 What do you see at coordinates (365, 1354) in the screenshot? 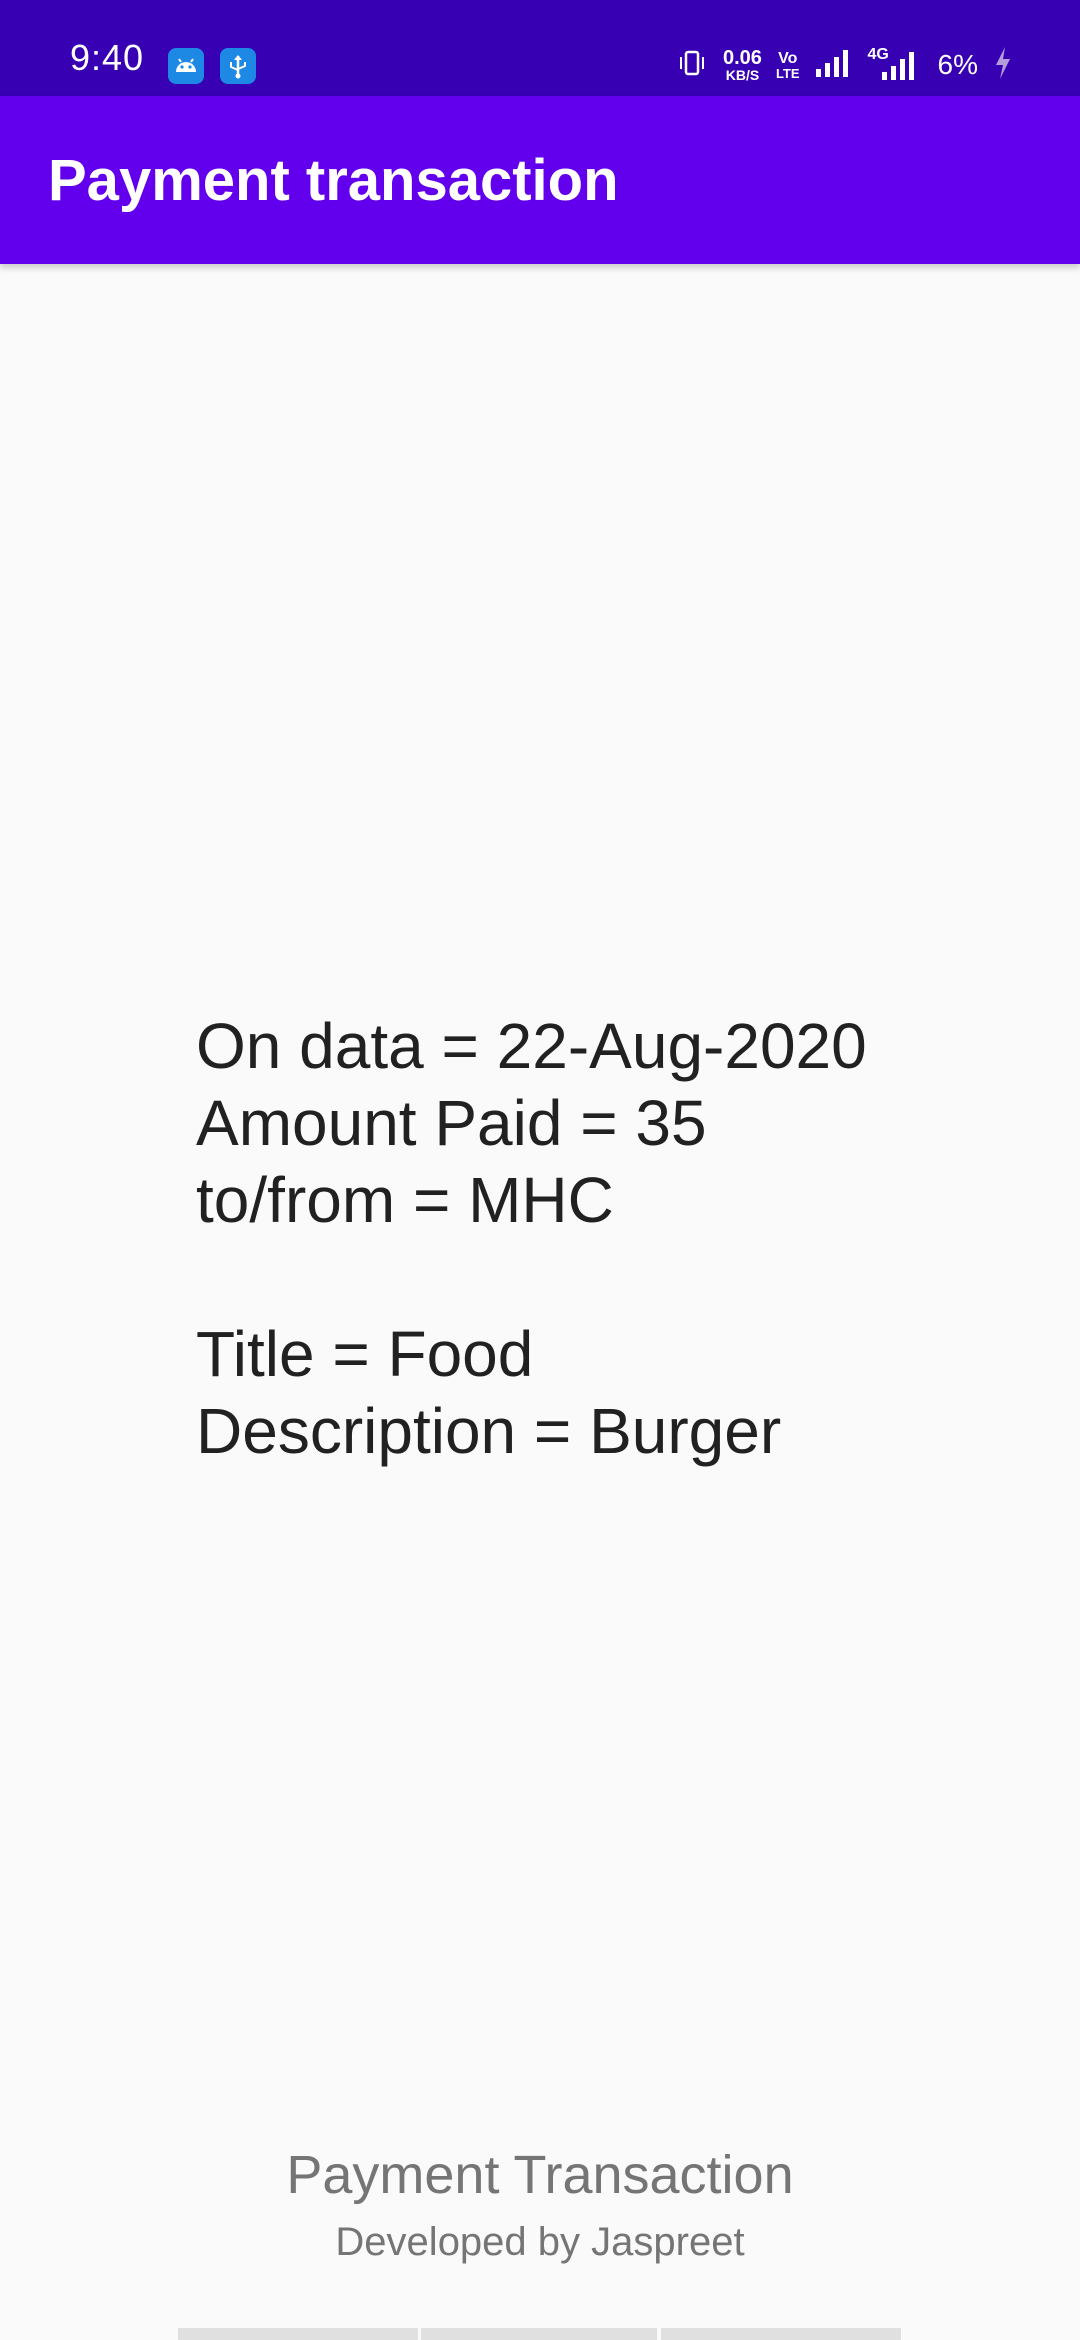
I see `transaction-title: Title = Food` at bounding box center [365, 1354].